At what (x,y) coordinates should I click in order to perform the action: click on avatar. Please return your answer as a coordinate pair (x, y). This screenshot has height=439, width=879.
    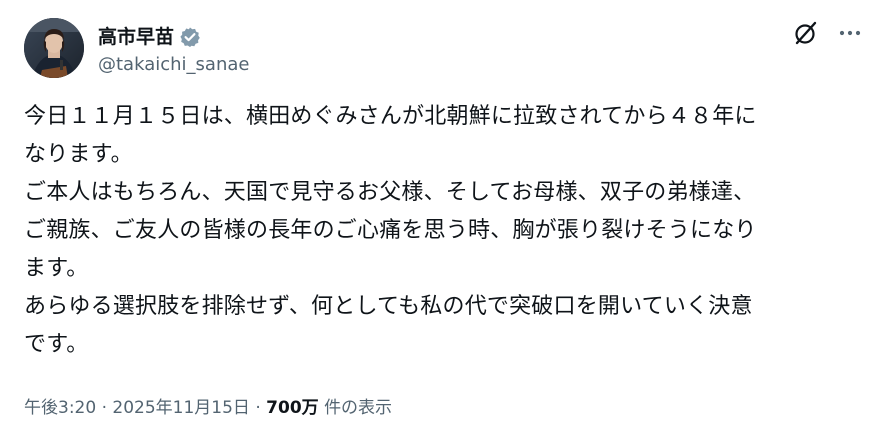
    Looking at the image, I should click on (54, 48).